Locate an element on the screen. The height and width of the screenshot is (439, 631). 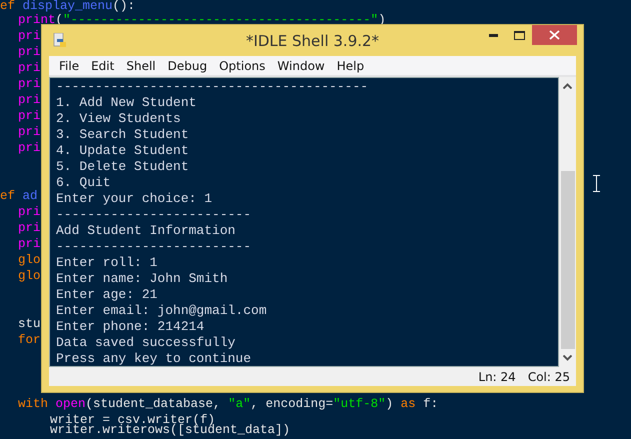
output-line: 6. Quit is located at coordinates (83, 183).